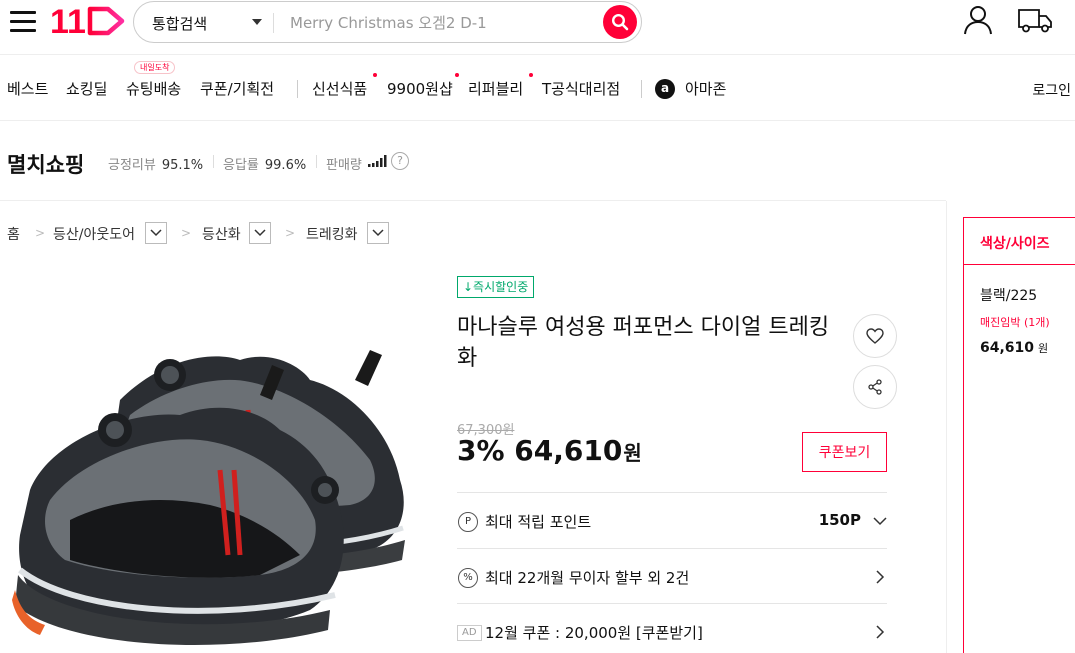 This screenshot has height=653, width=1075. I want to click on search-button, so click(620, 22).